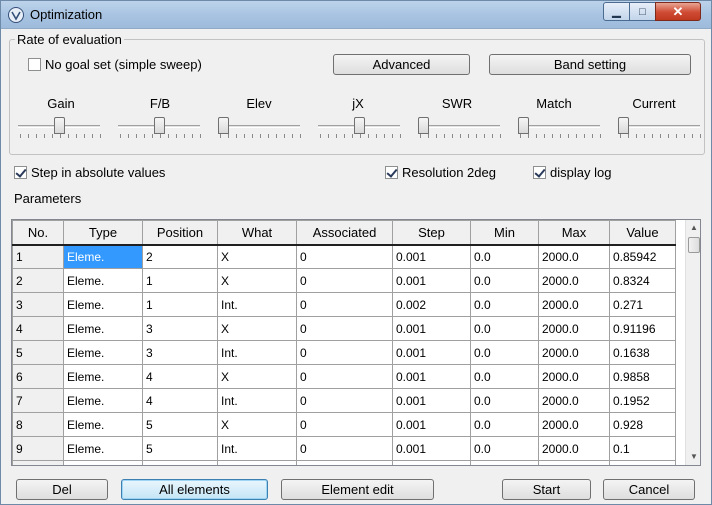  What do you see at coordinates (642, 11) in the screenshot?
I see `maximize-button: □` at bounding box center [642, 11].